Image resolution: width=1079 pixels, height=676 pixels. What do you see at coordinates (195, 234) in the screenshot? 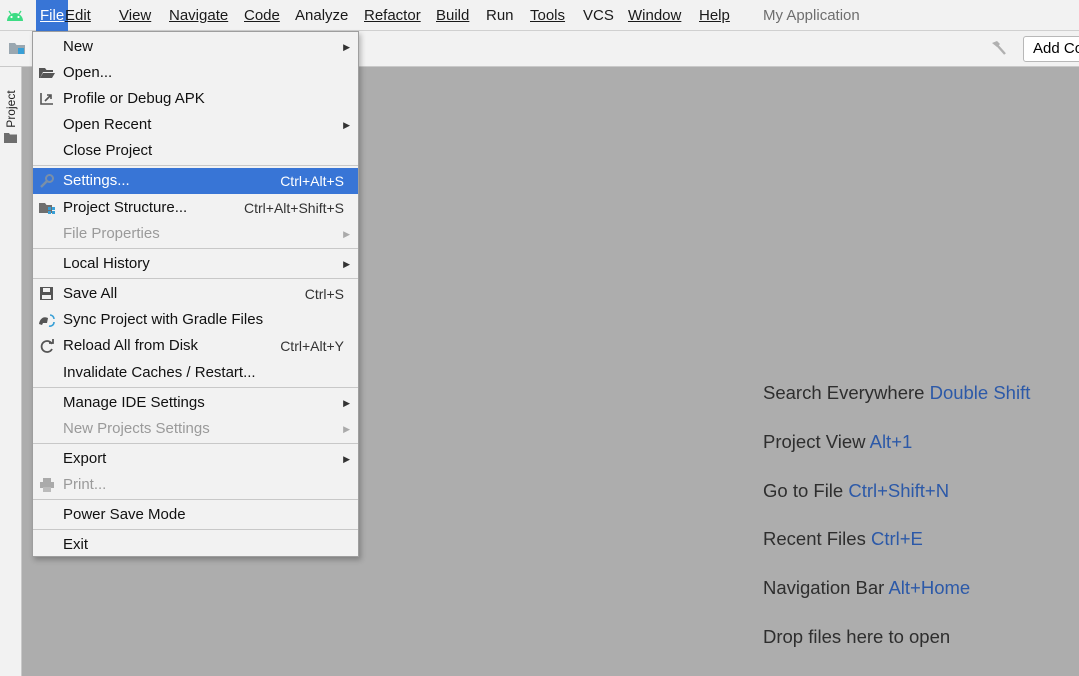
I see `menu-item-file-properties: File Properties ▶` at bounding box center [195, 234].